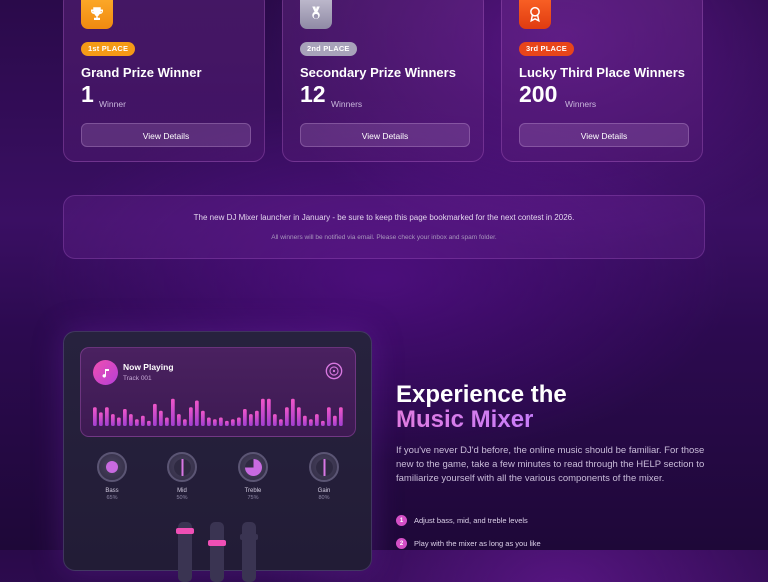 The width and height of the screenshot is (768, 582). I want to click on knob-value: 75%, so click(253, 498).